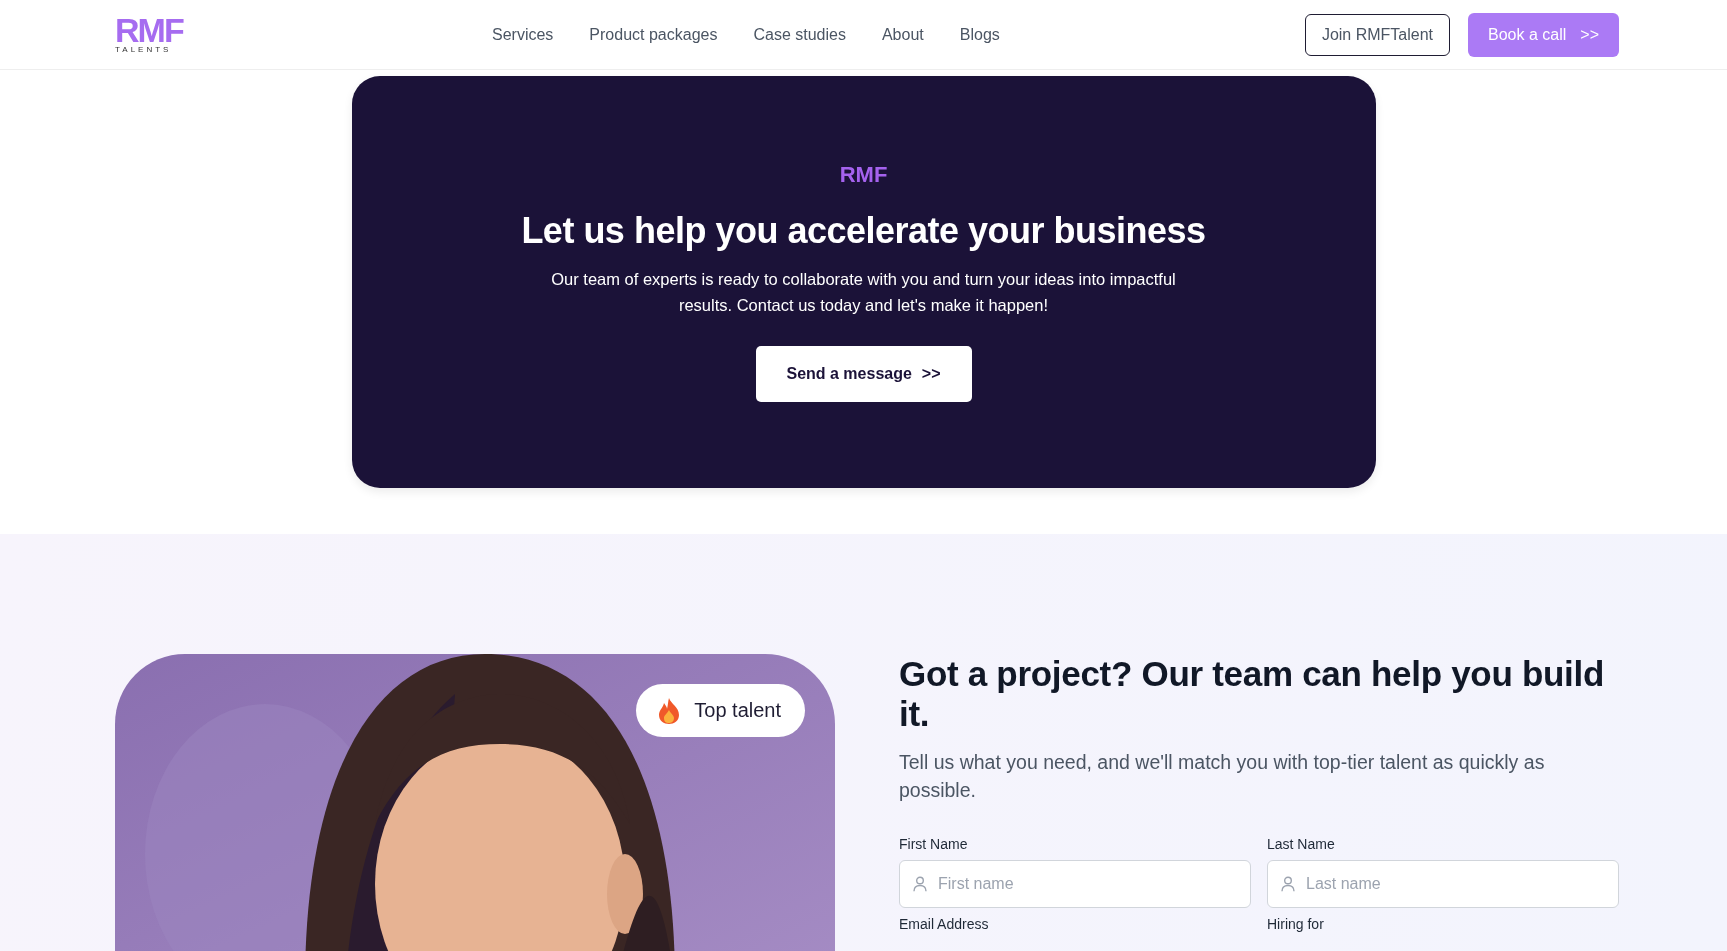 This screenshot has height=951, width=1727. I want to click on cta-eyebrow: RMF, so click(863, 175).